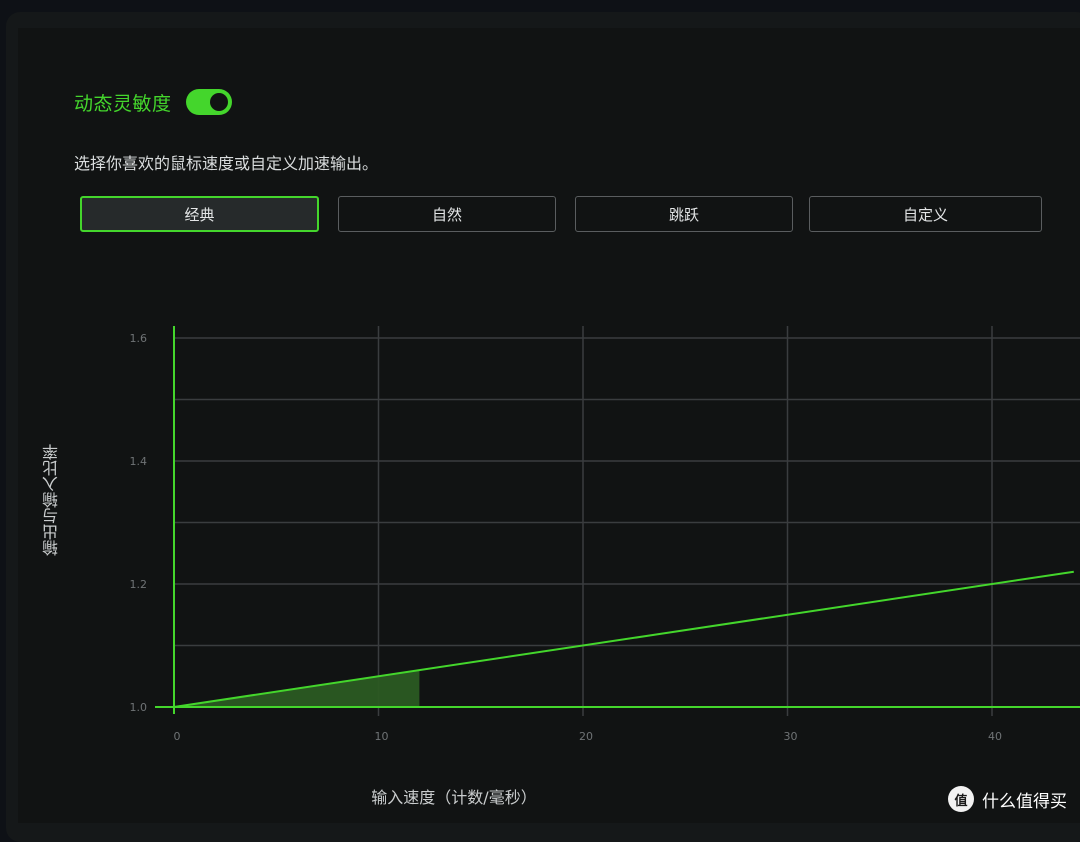 This screenshot has width=1080, height=842. Describe the element at coordinates (1024, 801) in the screenshot. I see `watermark-text: 什么值得买` at that location.